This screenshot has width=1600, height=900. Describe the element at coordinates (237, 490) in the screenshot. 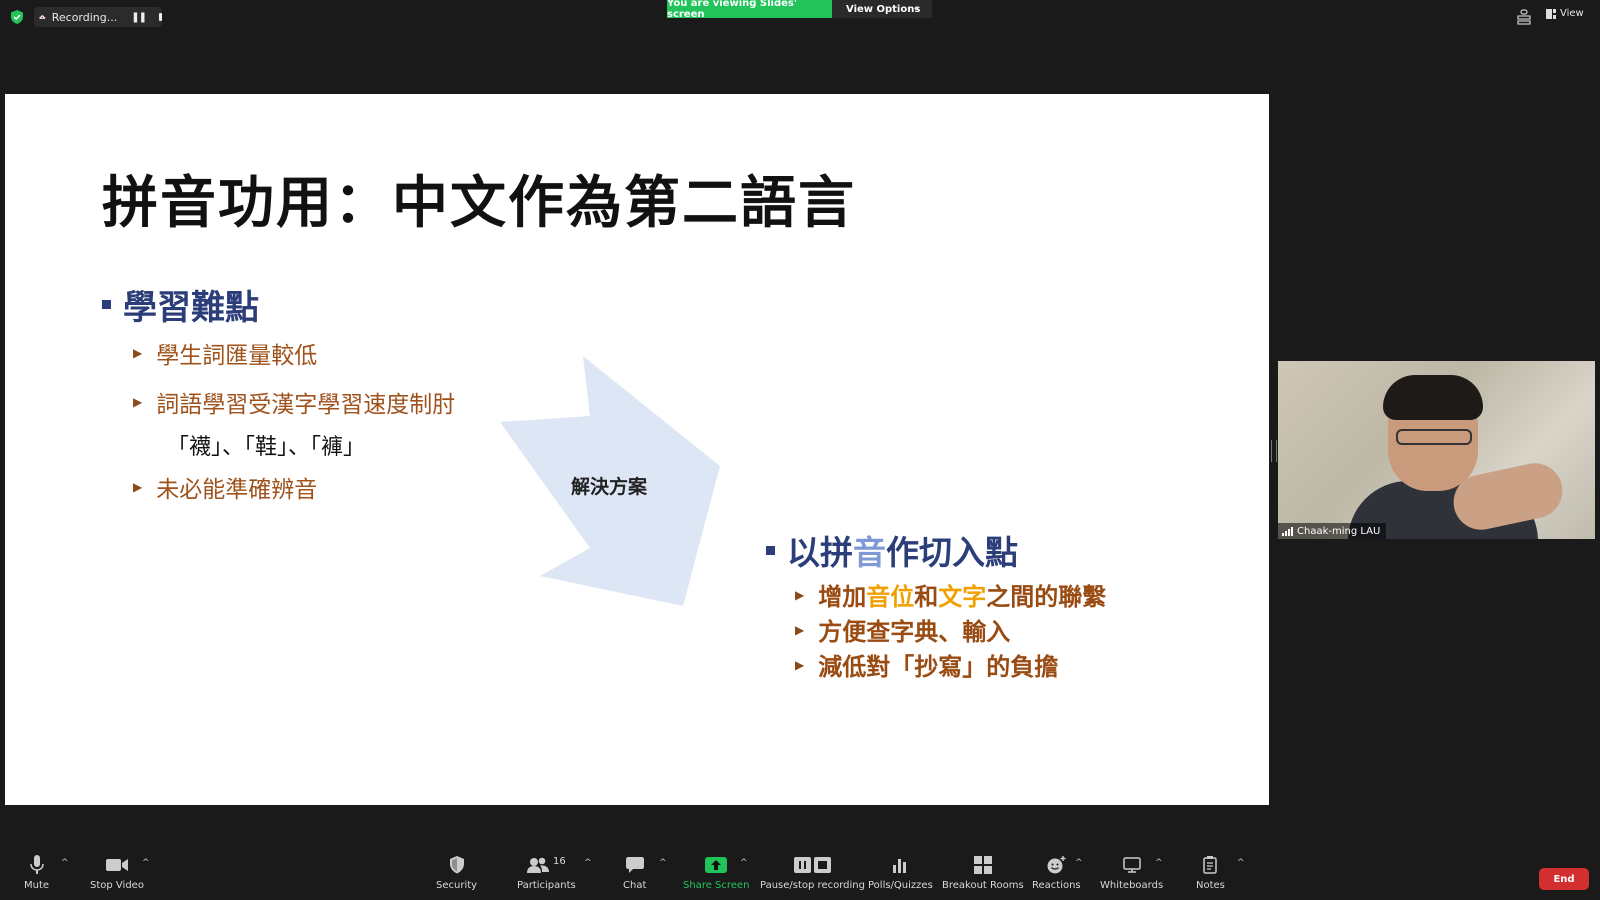

I see `sub-bullet-text: 未必能準確辨音` at that location.